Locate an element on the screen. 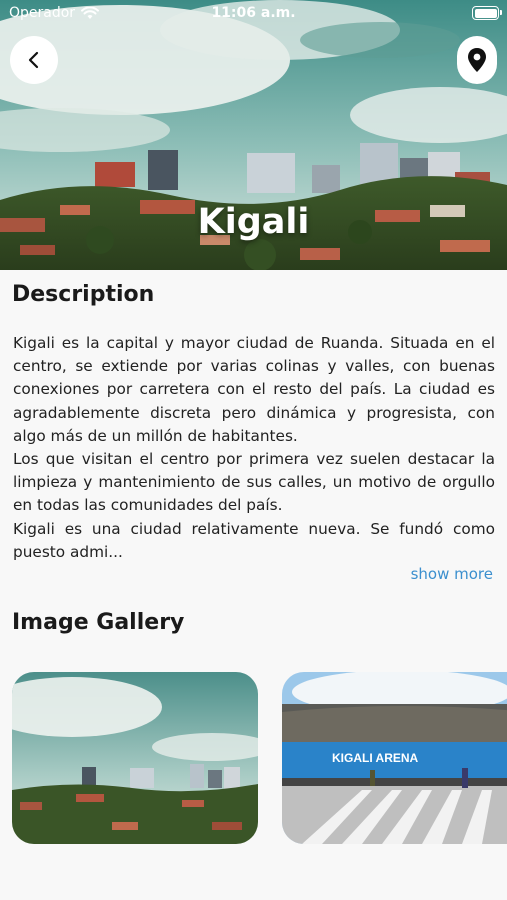  city-title: Kigali is located at coordinates (253, 222).